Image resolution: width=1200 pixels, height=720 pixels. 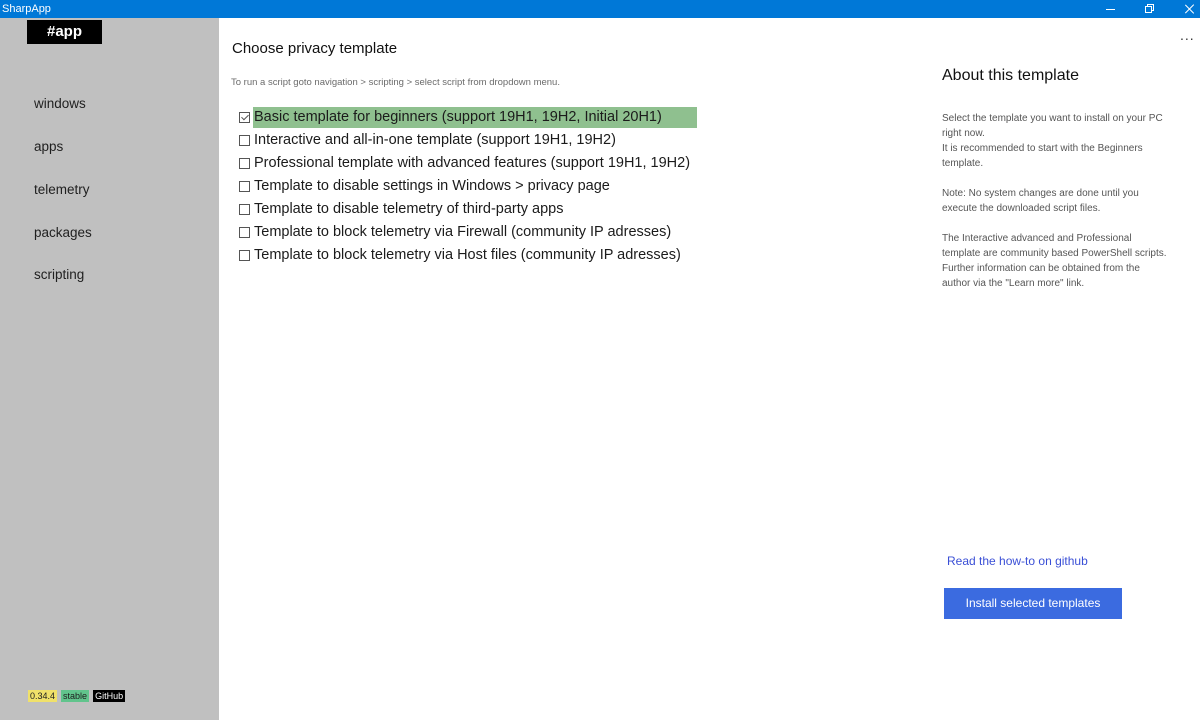 What do you see at coordinates (315, 48) in the screenshot?
I see `page-title: Choose privacy template` at bounding box center [315, 48].